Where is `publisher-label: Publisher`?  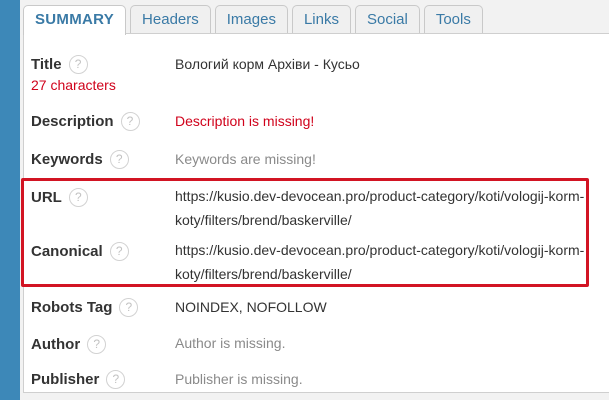
publisher-label: Publisher is located at coordinates (65, 379).